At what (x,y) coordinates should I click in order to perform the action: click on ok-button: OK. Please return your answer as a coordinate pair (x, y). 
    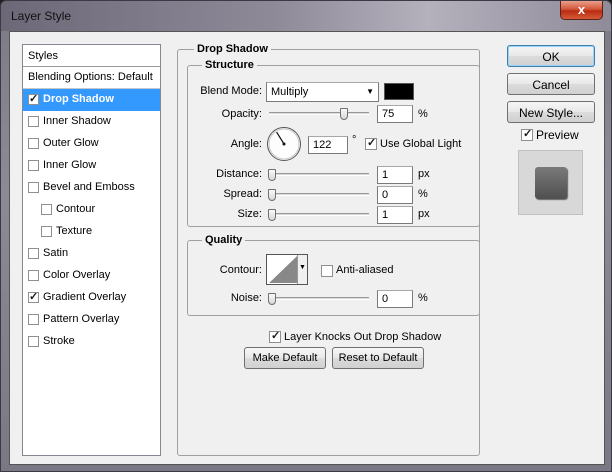
    Looking at the image, I should click on (551, 56).